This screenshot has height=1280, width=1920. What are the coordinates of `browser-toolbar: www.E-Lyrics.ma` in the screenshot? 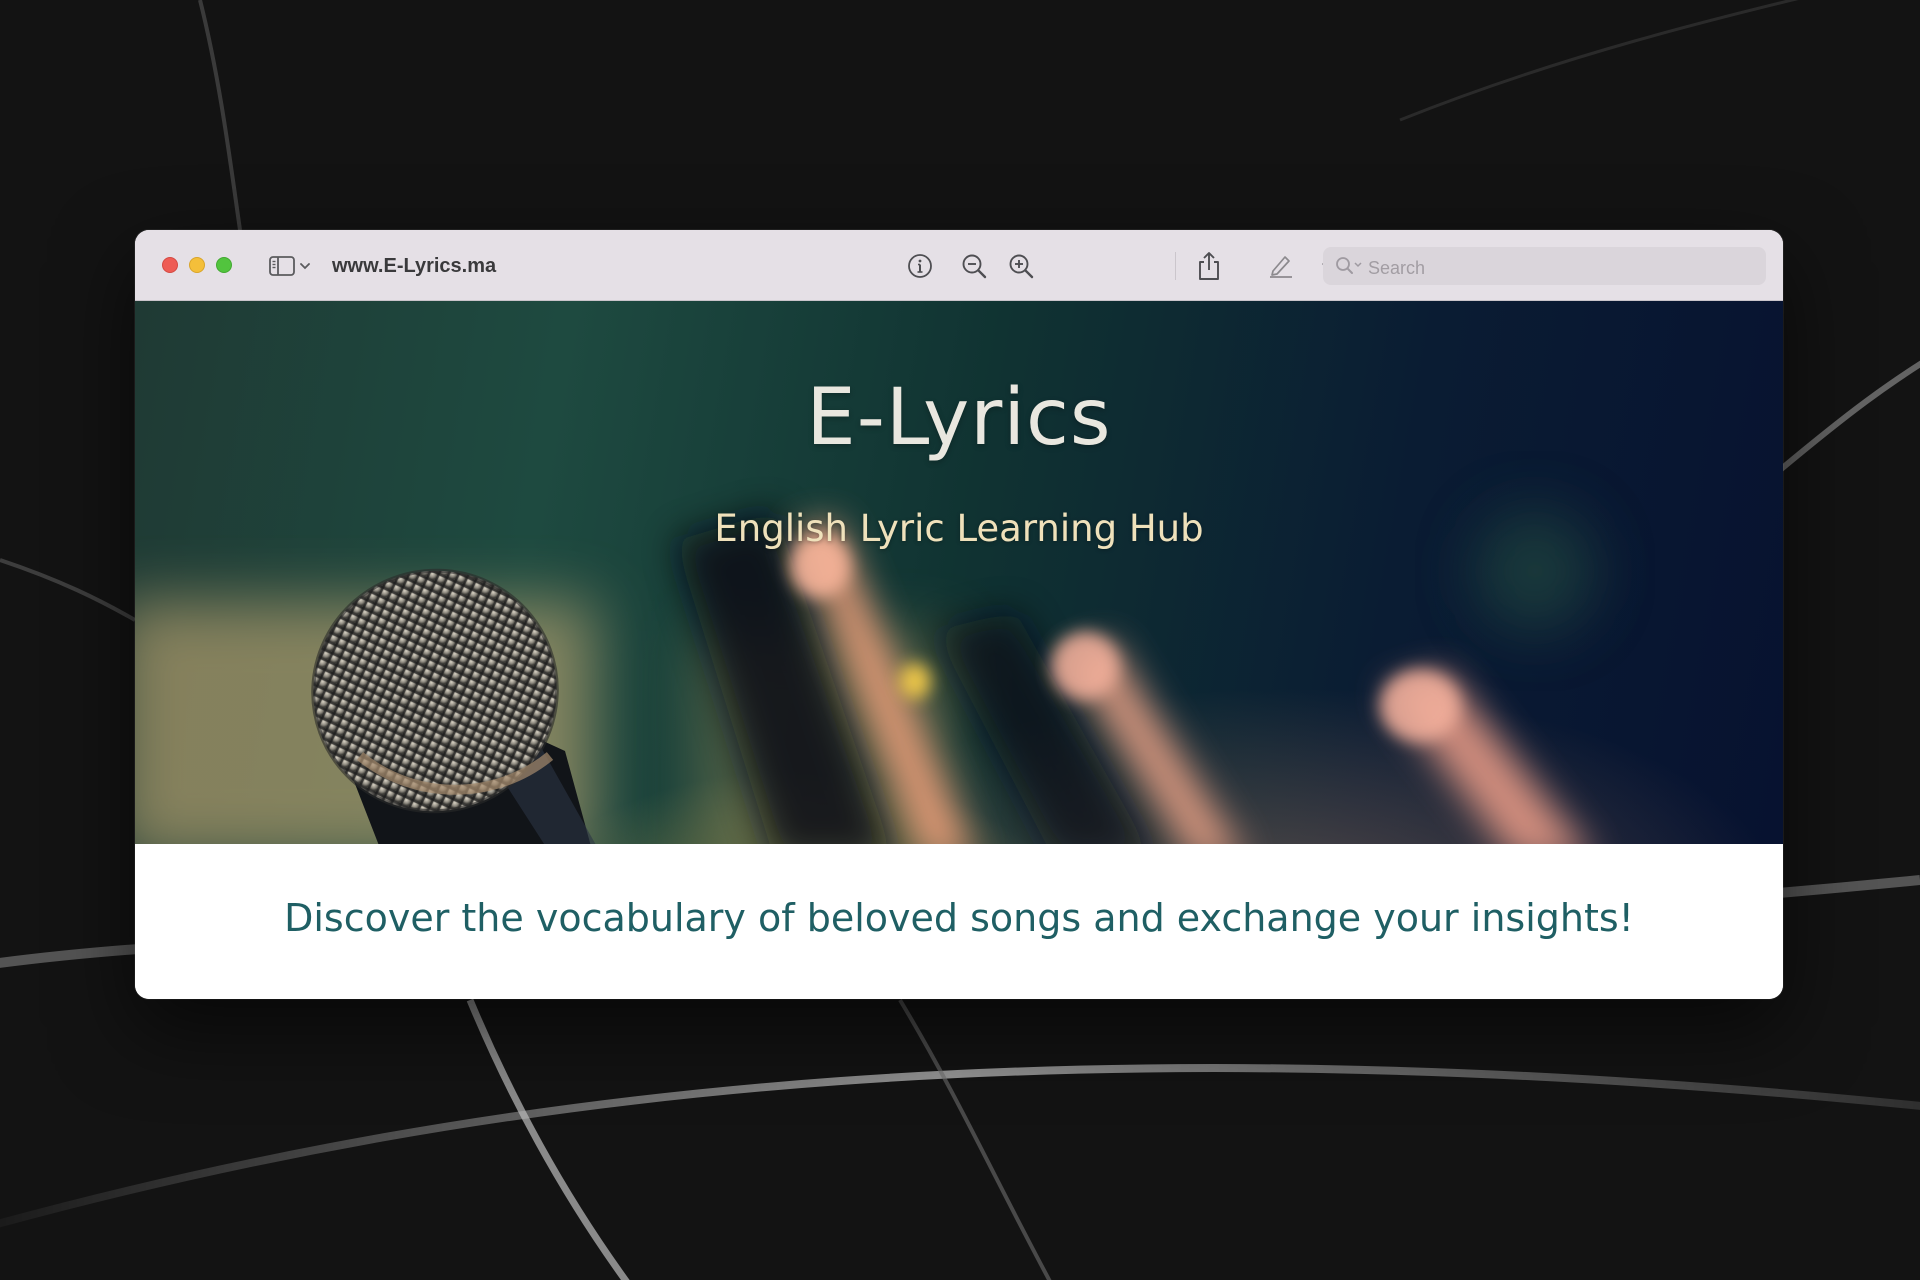 It's located at (959, 265).